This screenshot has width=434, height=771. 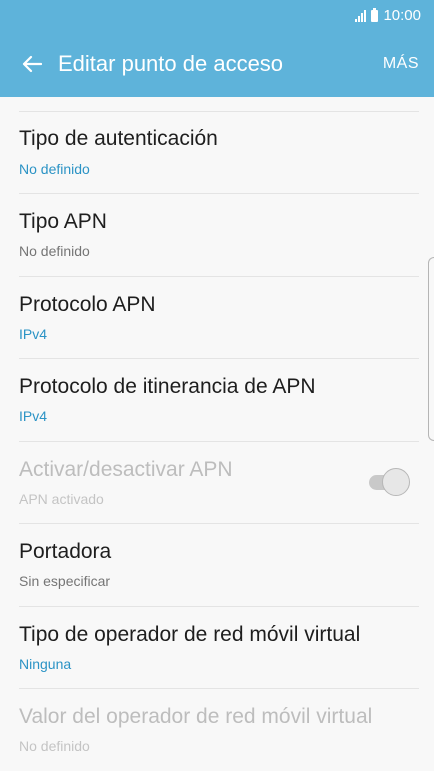 I want to click on setting-value: Sin especificar, so click(x=65, y=581).